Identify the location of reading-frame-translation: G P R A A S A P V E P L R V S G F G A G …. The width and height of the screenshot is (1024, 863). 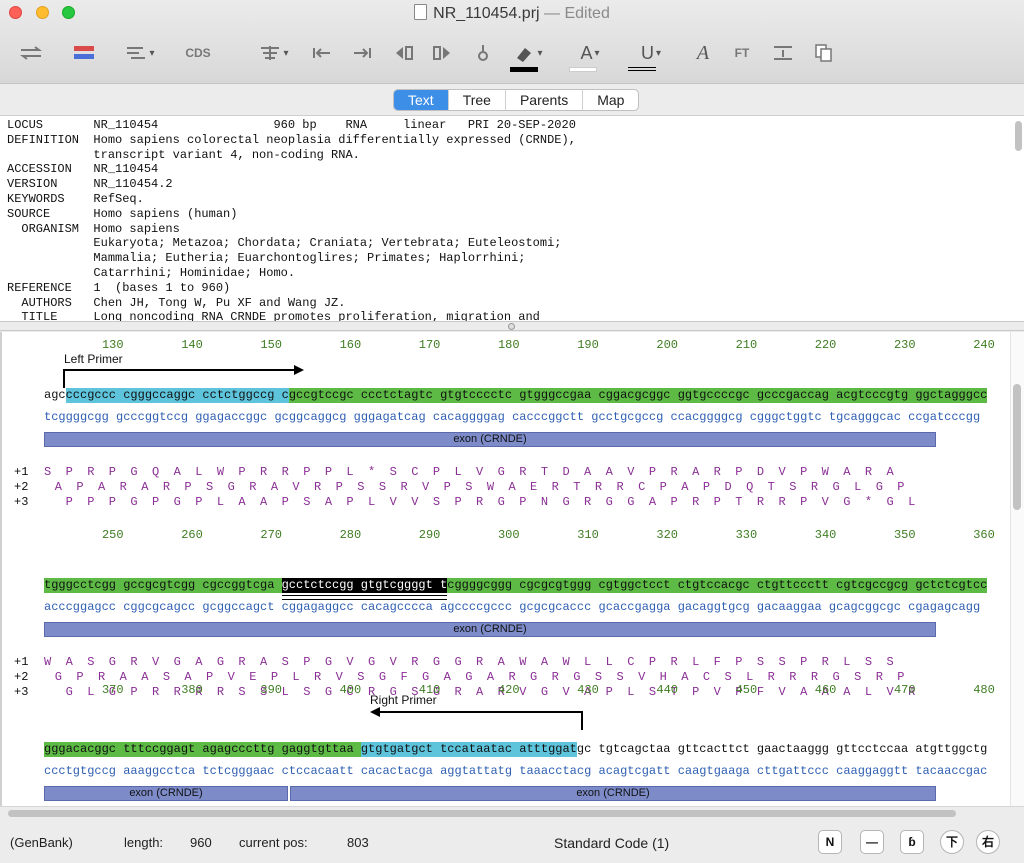
(476, 677).